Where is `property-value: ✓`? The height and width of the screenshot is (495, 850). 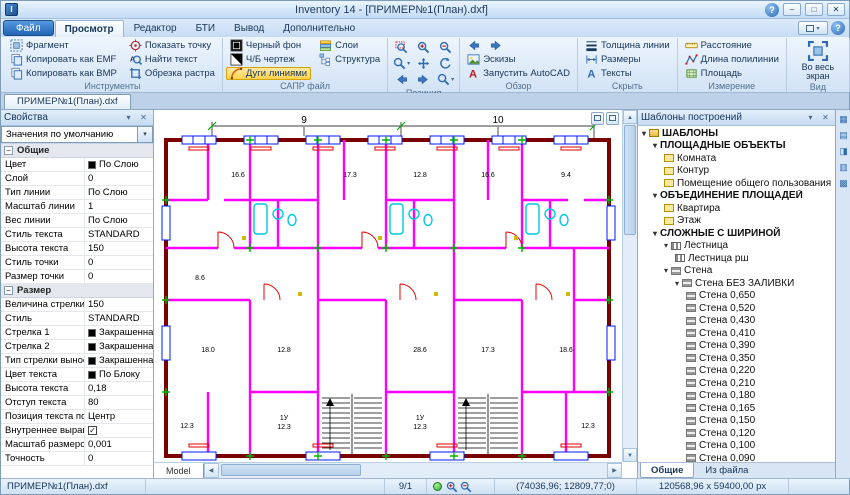 property-value: ✓ is located at coordinates (119, 430).